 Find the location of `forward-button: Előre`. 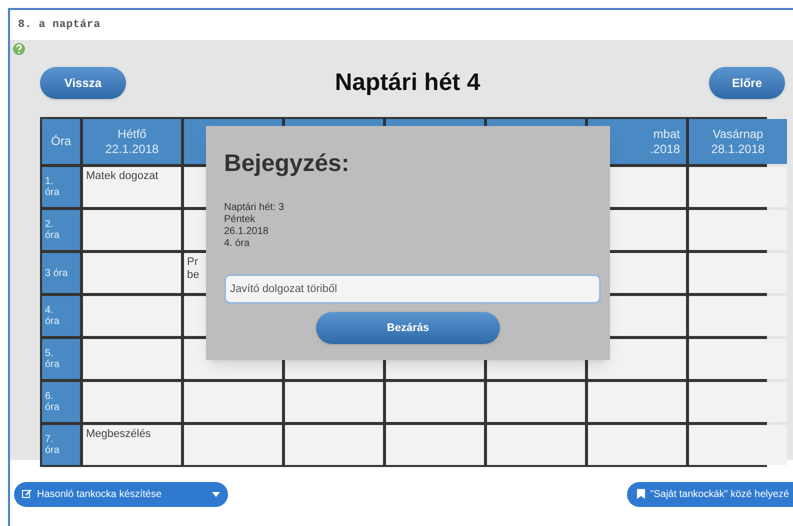

forward-button: Előre is located at coordinates (747, 83).